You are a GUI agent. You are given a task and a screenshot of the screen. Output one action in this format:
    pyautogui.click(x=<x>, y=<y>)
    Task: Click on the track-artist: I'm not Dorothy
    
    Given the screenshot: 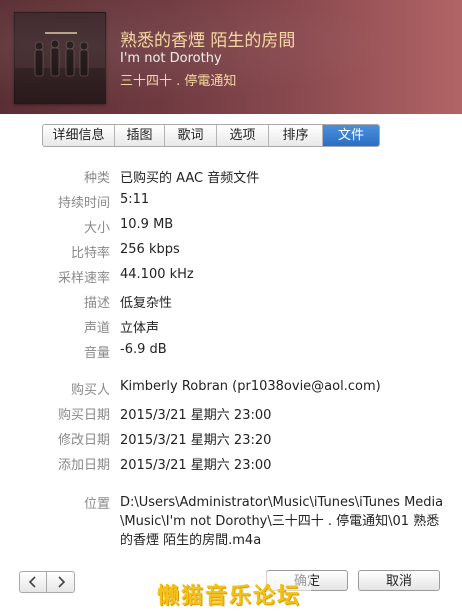 What is the action you would take?
    pyautogui.click(x=171, y=58)
    